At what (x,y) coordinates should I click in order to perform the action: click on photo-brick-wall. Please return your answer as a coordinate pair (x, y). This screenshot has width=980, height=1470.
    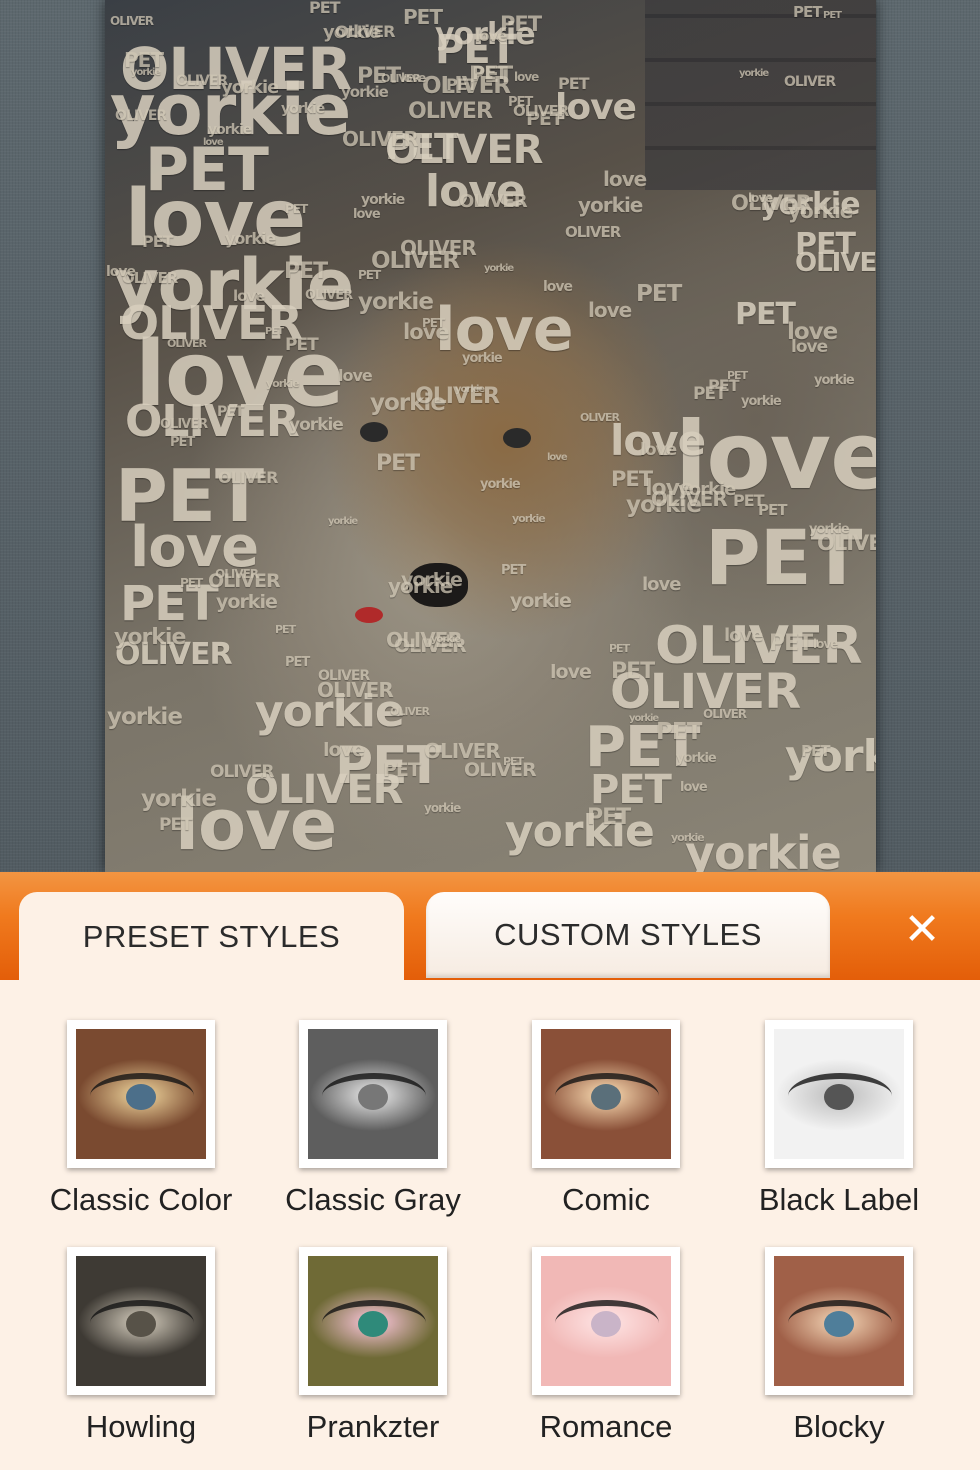
    Looking at the image, I should click on (760, 95).